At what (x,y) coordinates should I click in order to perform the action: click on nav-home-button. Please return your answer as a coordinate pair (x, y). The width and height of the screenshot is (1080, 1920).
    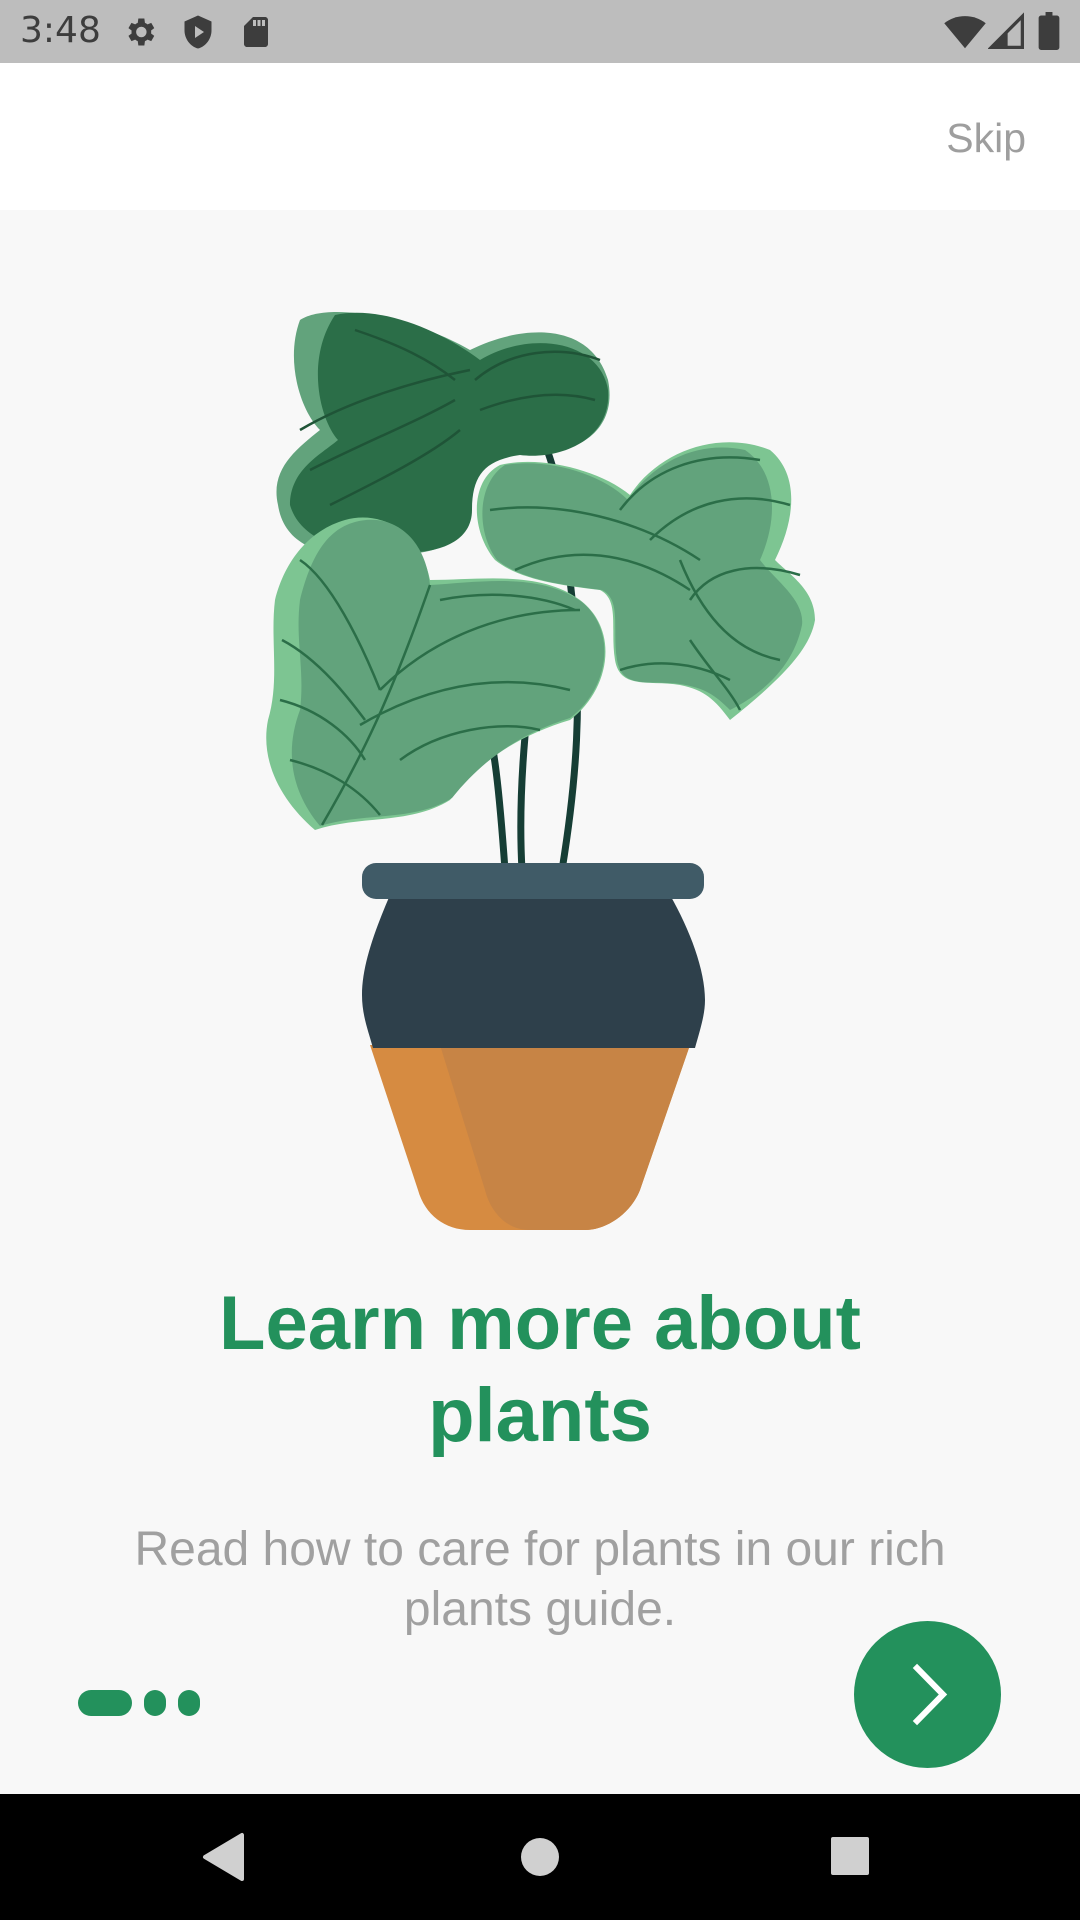
    Looking at the image, I should click on (540, 1857).